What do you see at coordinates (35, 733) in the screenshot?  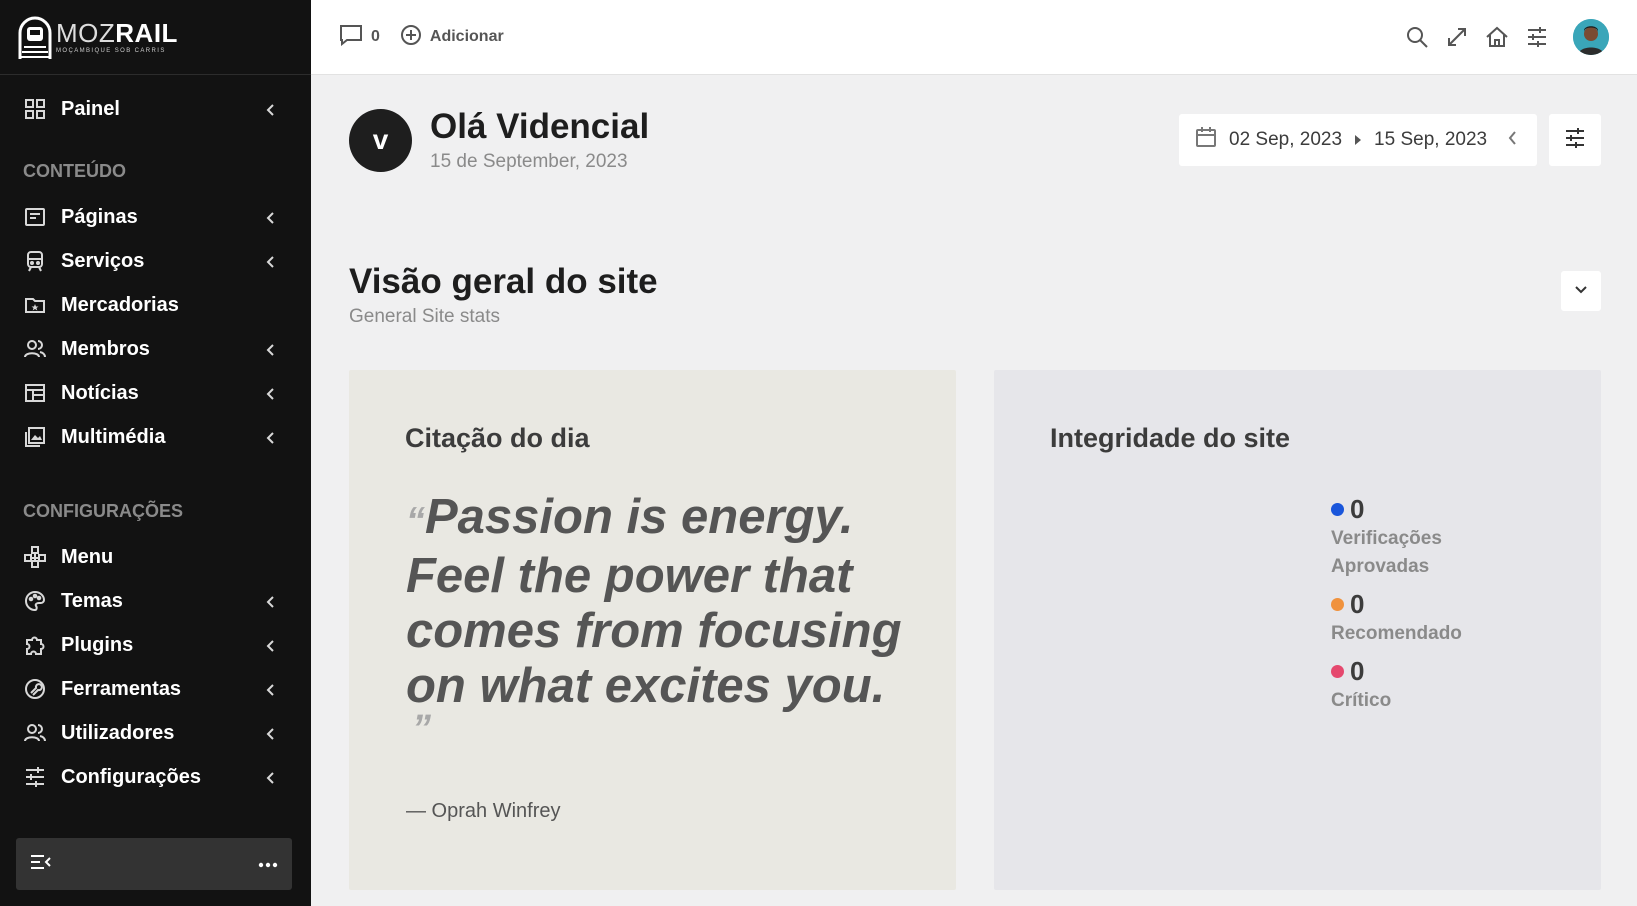 I see `users-icon` at bounding box center [35, 733].